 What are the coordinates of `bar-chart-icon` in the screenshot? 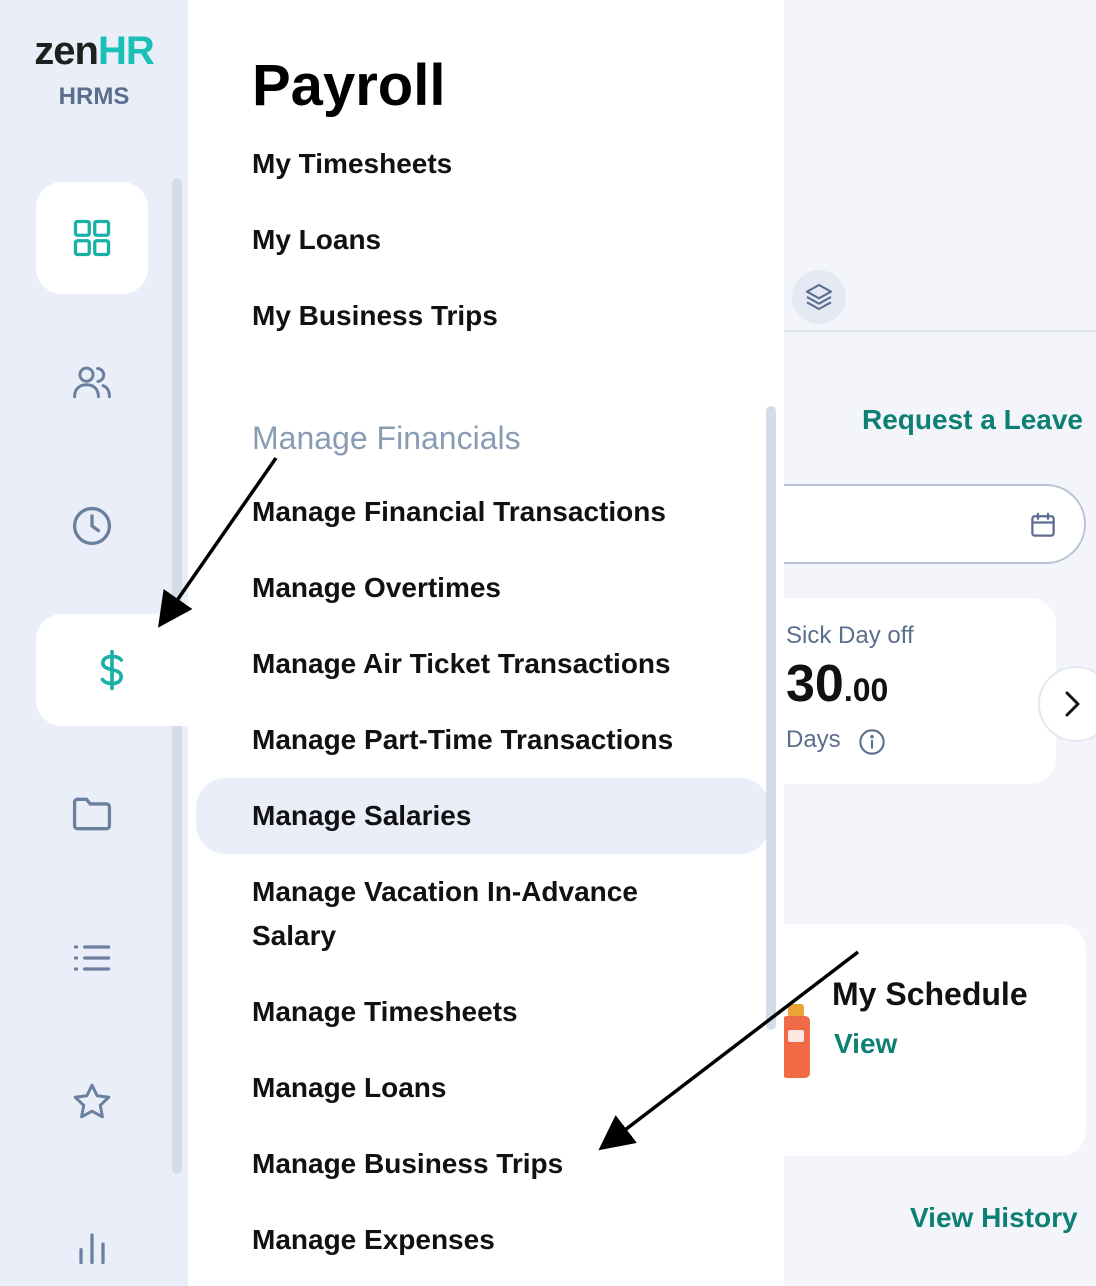 It's located at (92, 1249).